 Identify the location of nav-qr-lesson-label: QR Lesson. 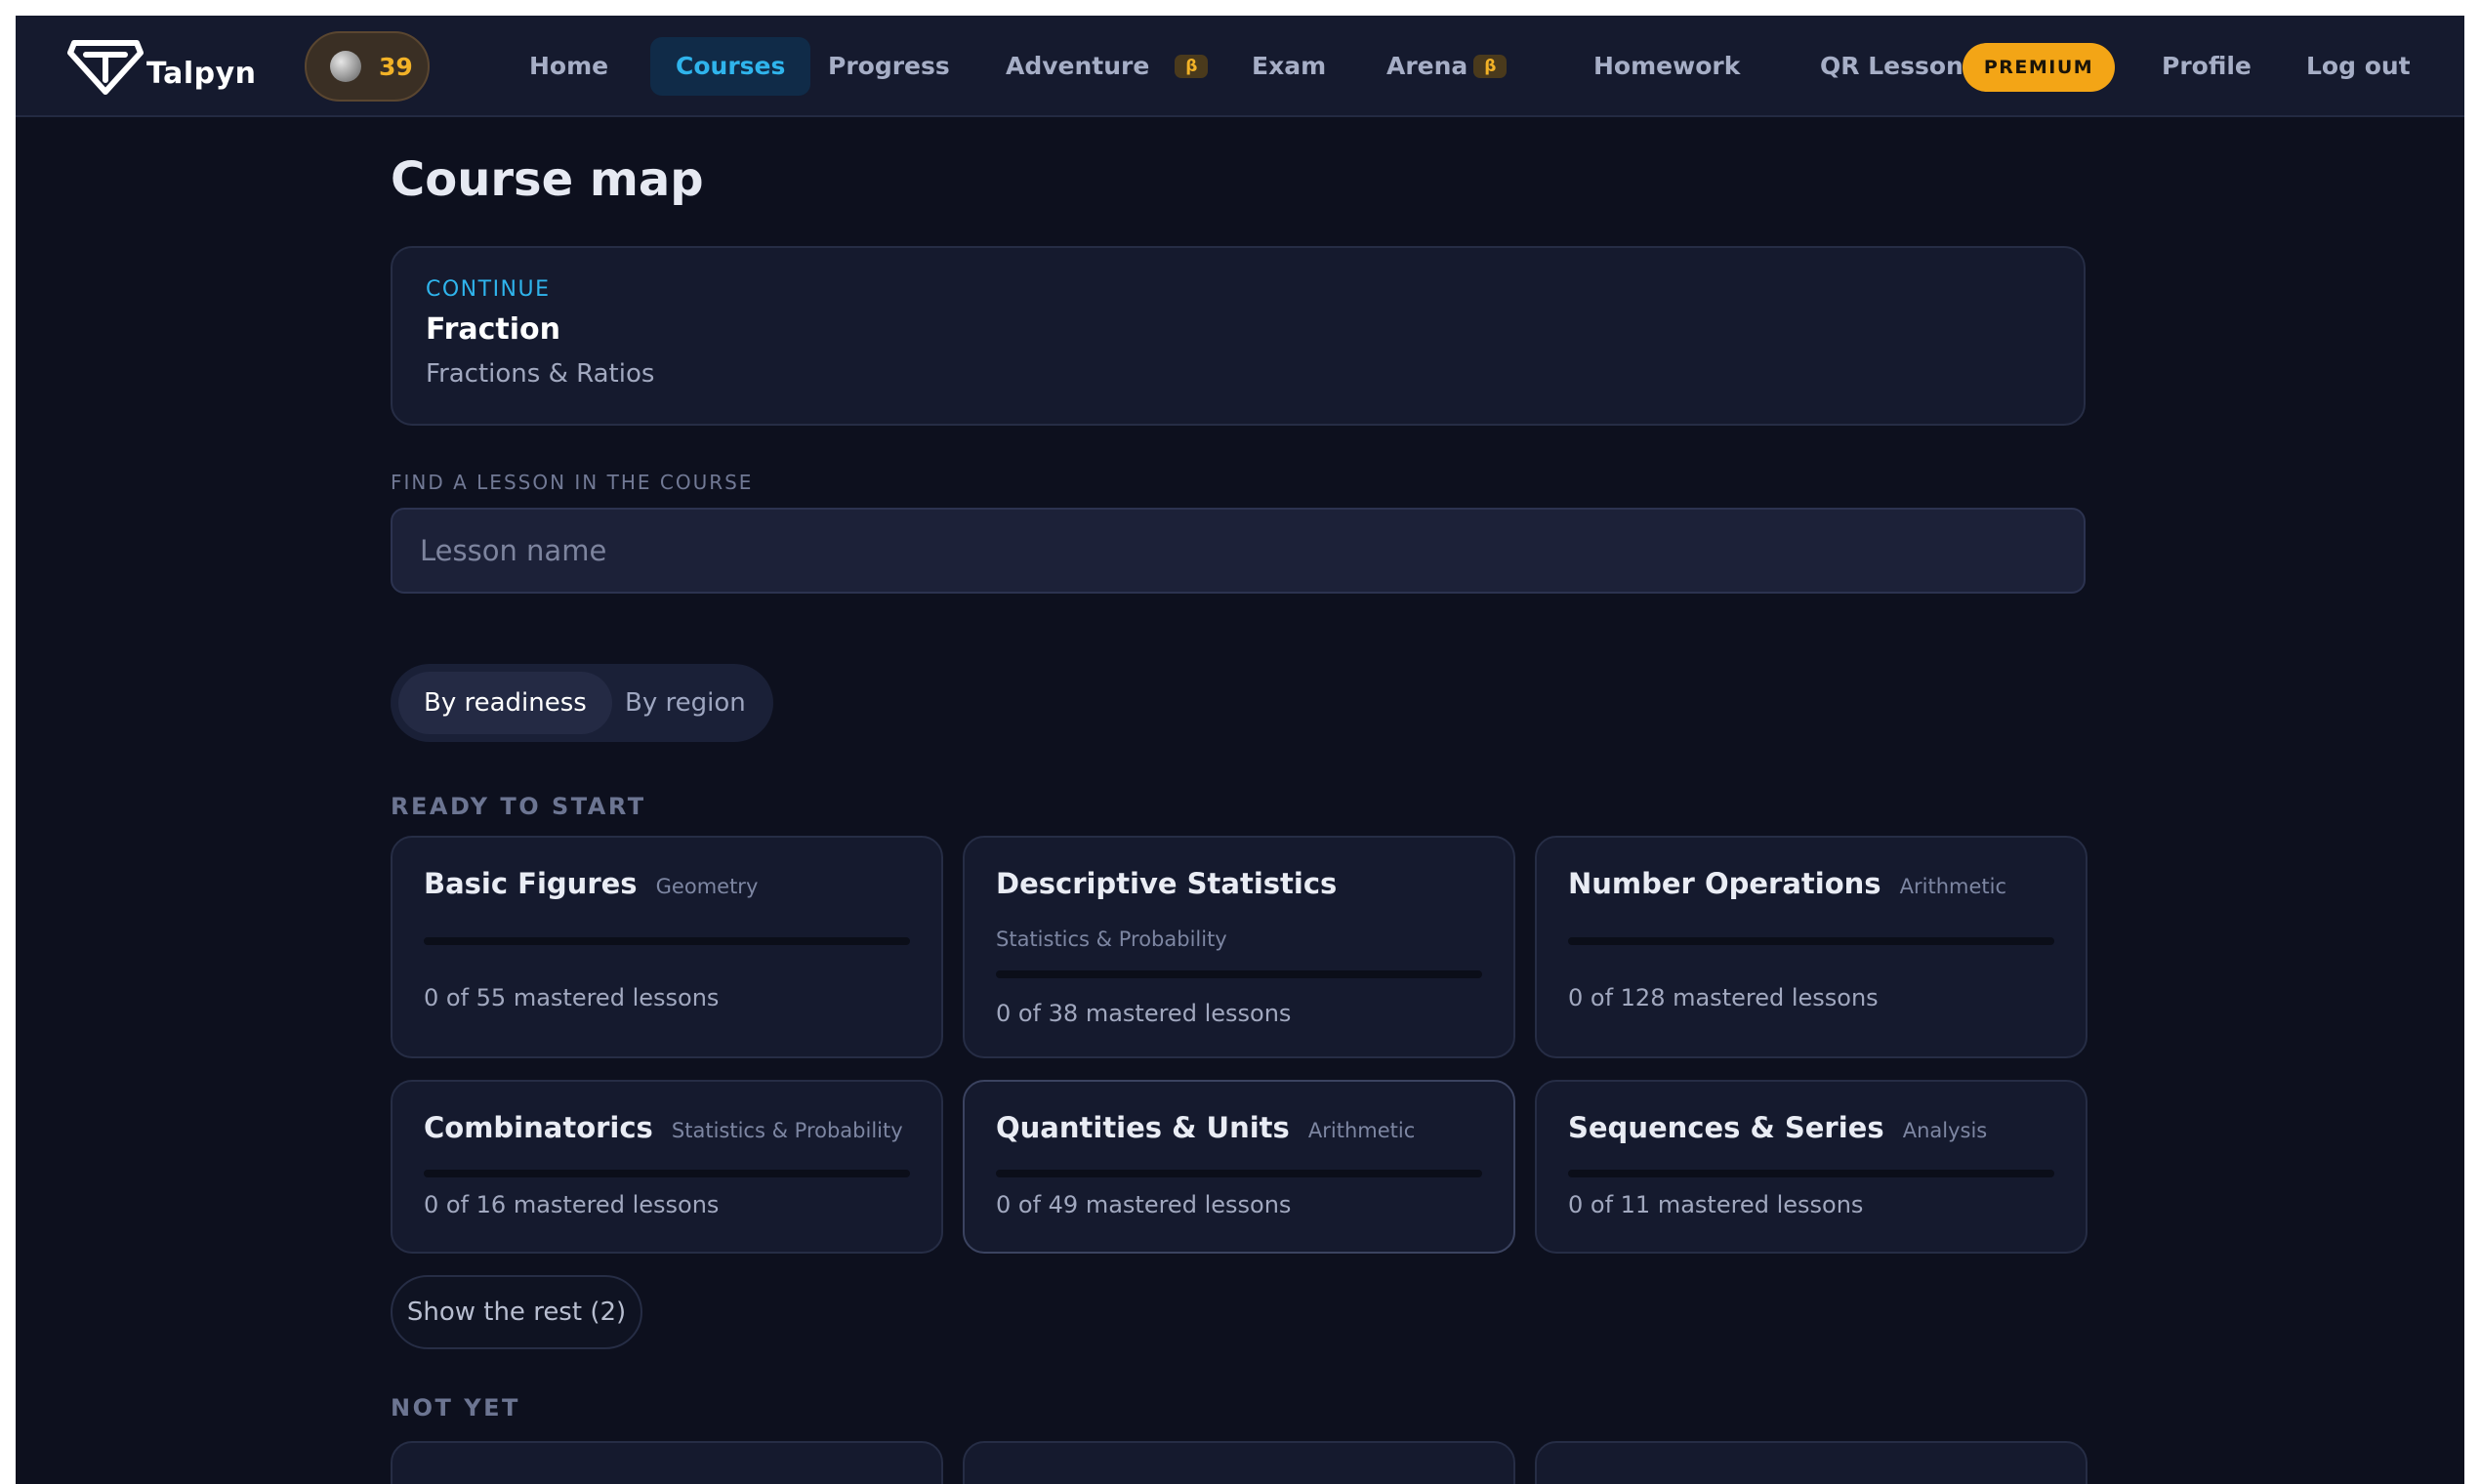
(1891, 66).